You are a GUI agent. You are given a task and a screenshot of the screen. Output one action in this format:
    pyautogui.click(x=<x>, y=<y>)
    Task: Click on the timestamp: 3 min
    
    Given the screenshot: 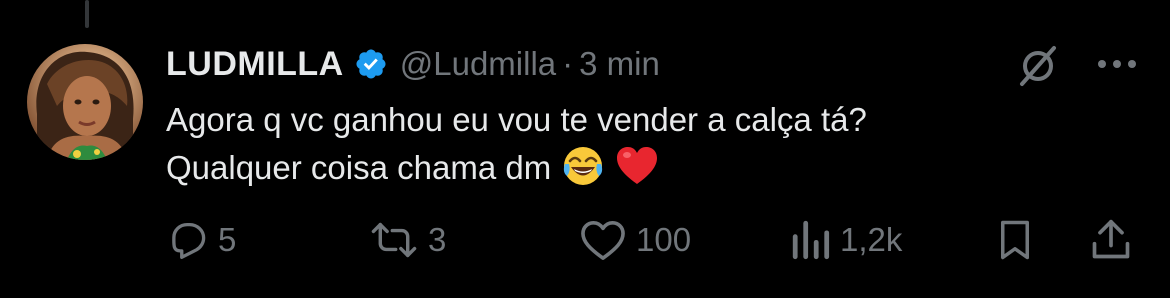 What is the action you would take?
    pyautogui.click(x=619, y=64)
    